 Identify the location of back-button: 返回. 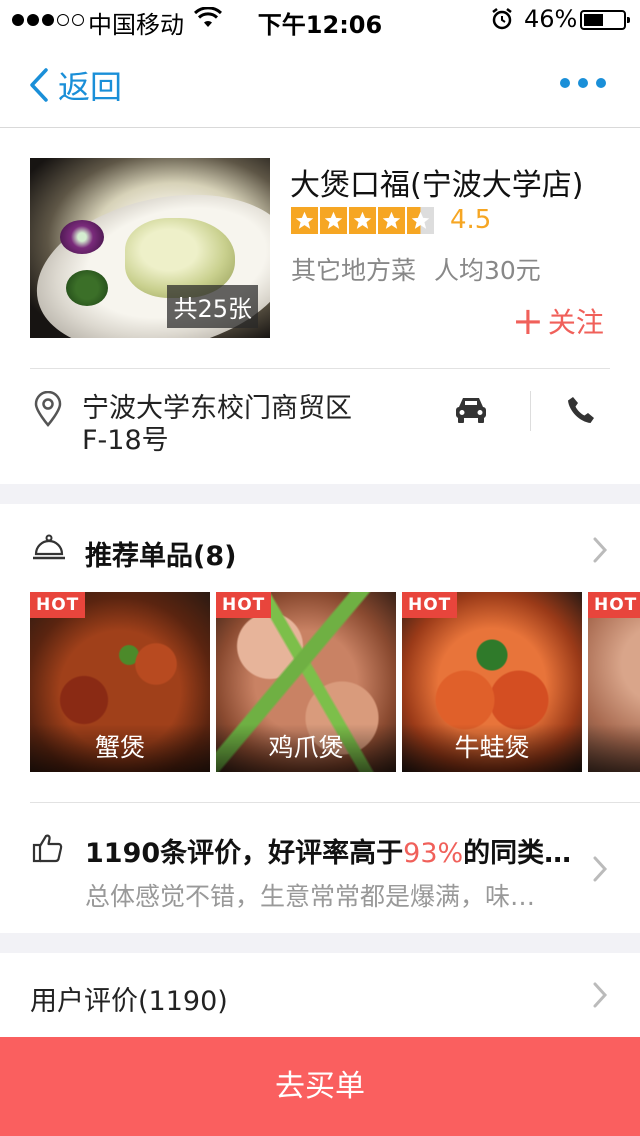
(75, 85).